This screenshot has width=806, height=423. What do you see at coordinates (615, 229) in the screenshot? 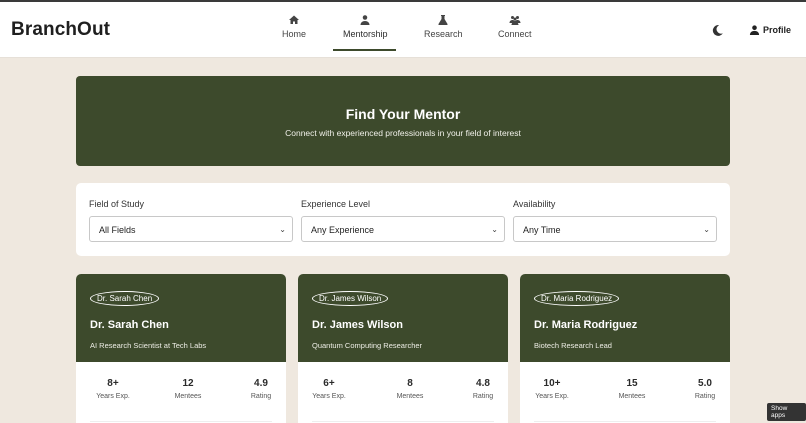
I see `availability-select: Any Time ⌄` at bounding box center [615, 229].